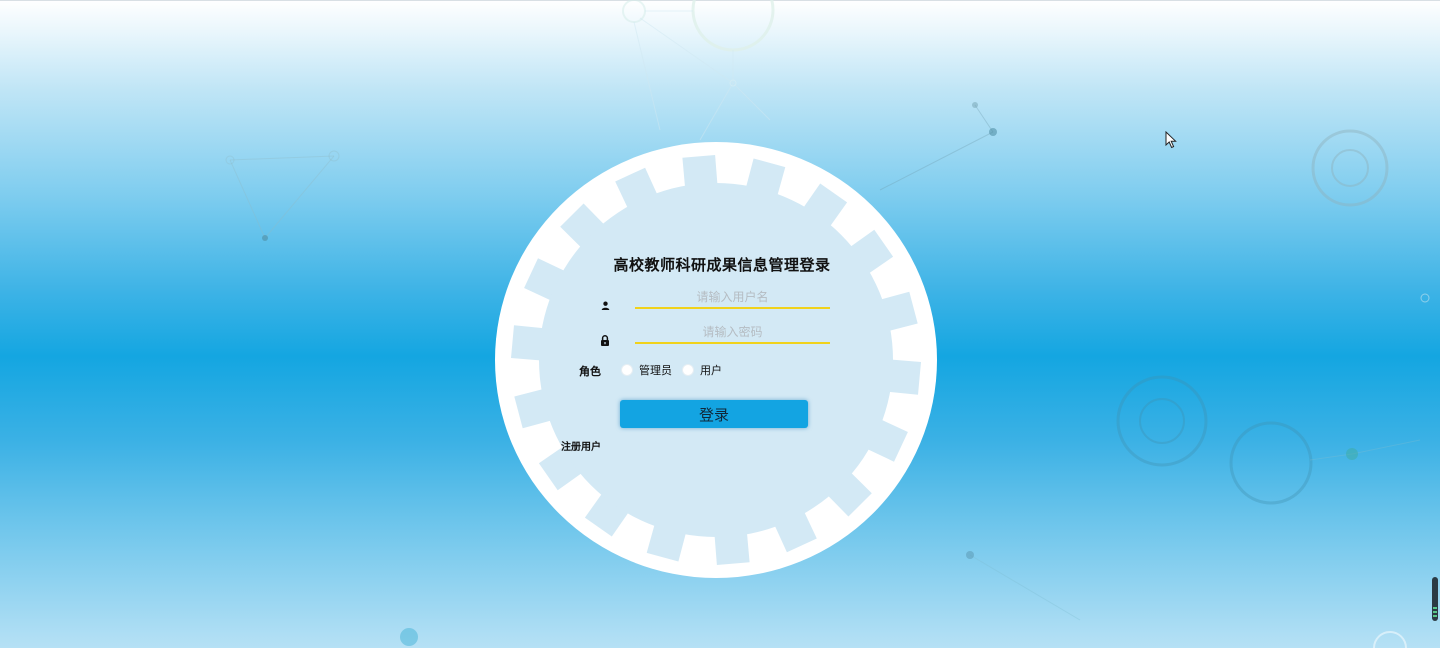  Describe the element at coordinates (722, 265) in the screenshot. I see `page-title: 高校教师科研成果信息管理登录` at that location.